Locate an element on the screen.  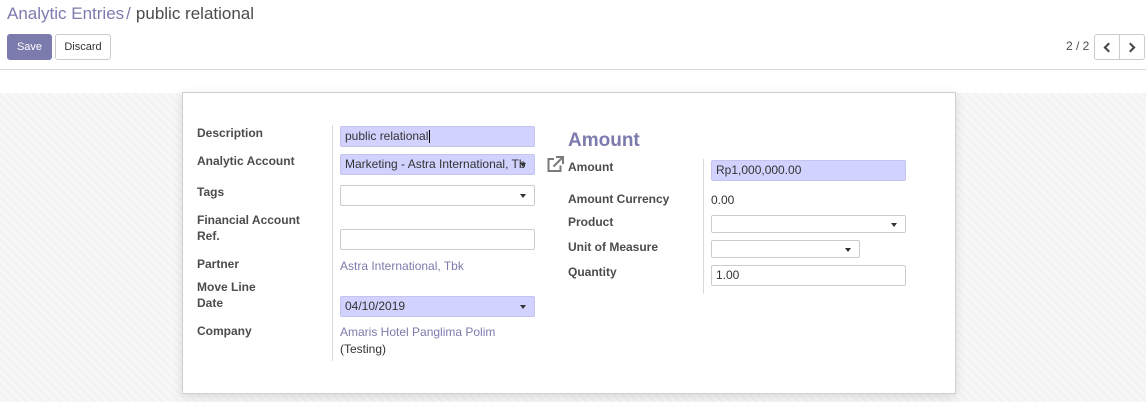
external-link-icon is located at coordinates (555, 164).